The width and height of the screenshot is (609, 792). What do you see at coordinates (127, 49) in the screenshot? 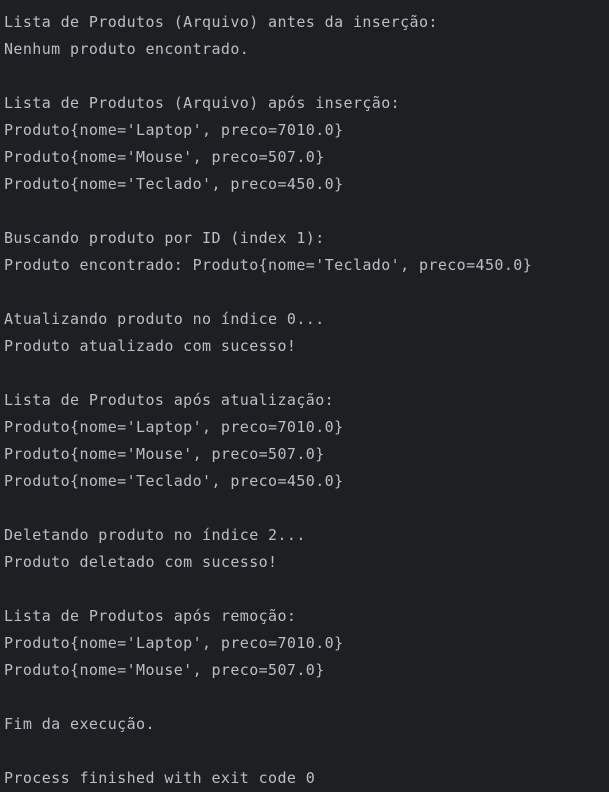
I see `console-line: Nenhum produto encontrado.` at bounding box center [127, 49].